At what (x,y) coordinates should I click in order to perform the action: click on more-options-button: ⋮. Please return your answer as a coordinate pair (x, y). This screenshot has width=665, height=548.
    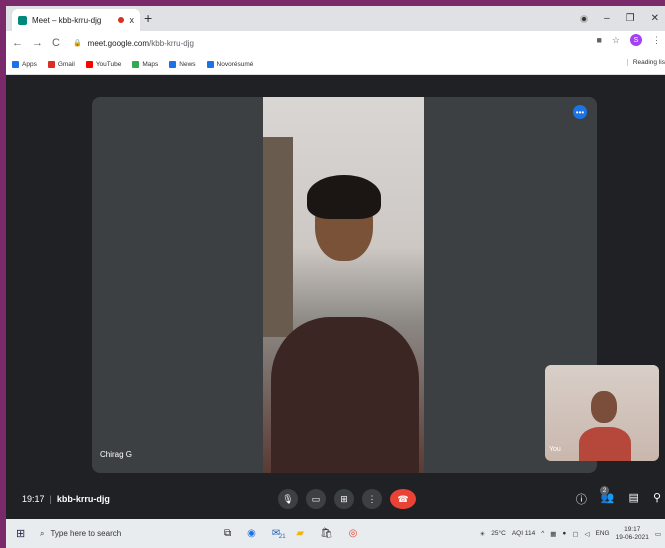
    Looking at the image, I should click on (372, 499).